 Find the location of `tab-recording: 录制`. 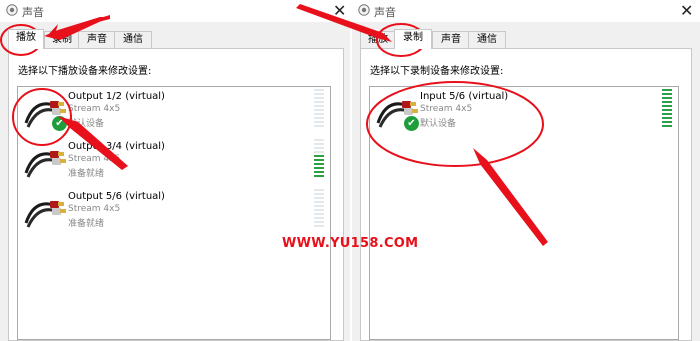

tab-recording: 录制 is located at coordinates (413, 39).